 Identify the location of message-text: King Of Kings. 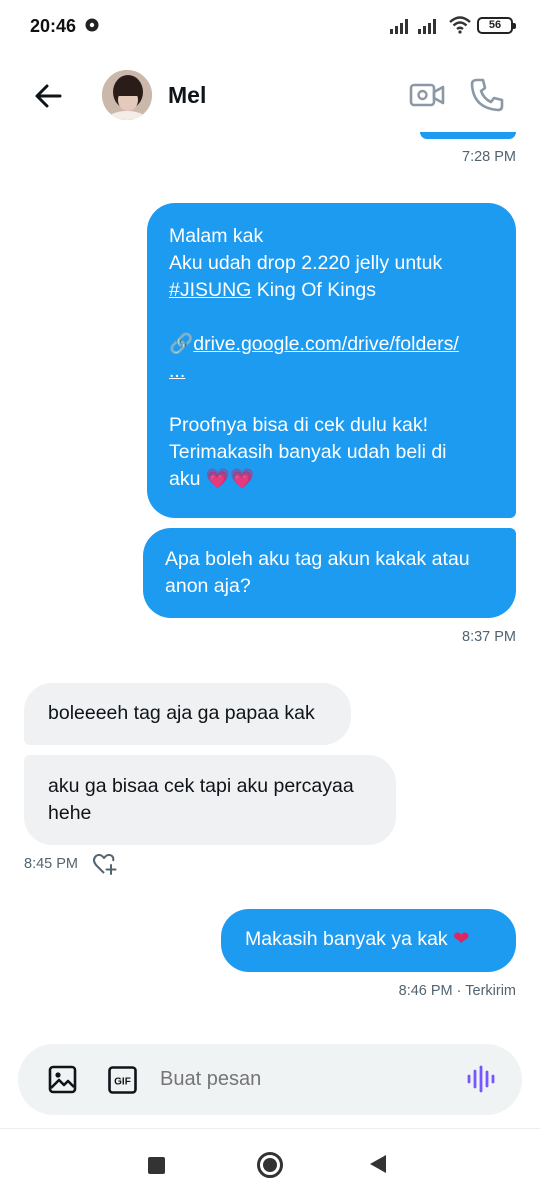
(314, 290).